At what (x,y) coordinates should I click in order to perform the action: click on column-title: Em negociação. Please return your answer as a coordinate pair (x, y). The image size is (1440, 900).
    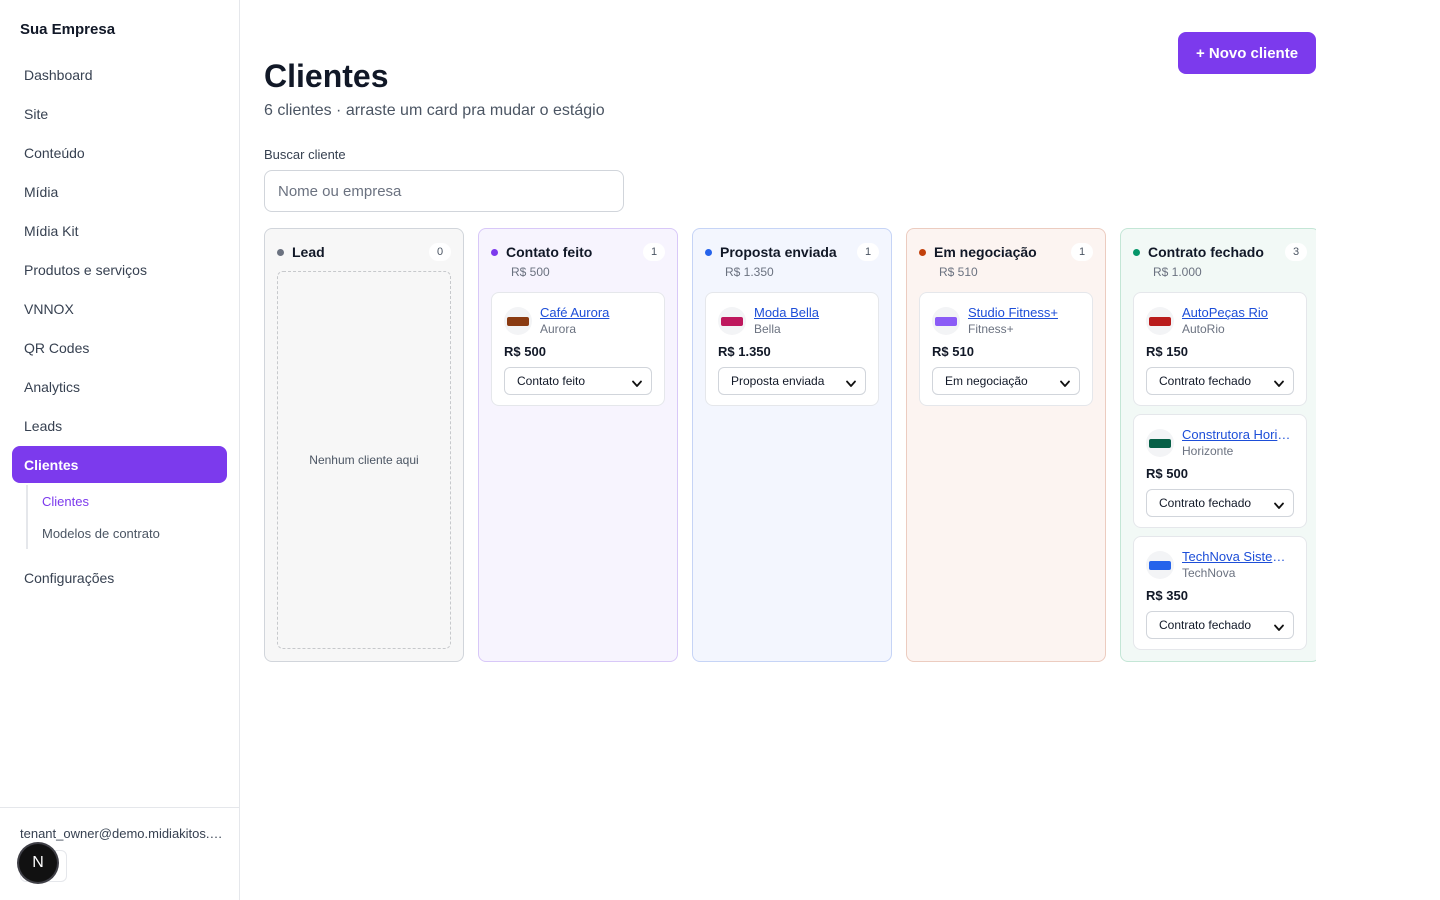
    Looking at the image, I should click on (985, 252).